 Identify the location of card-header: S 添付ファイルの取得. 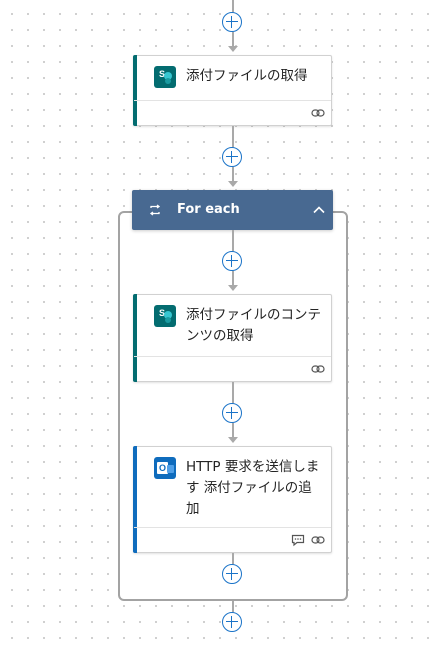
(238, 77).